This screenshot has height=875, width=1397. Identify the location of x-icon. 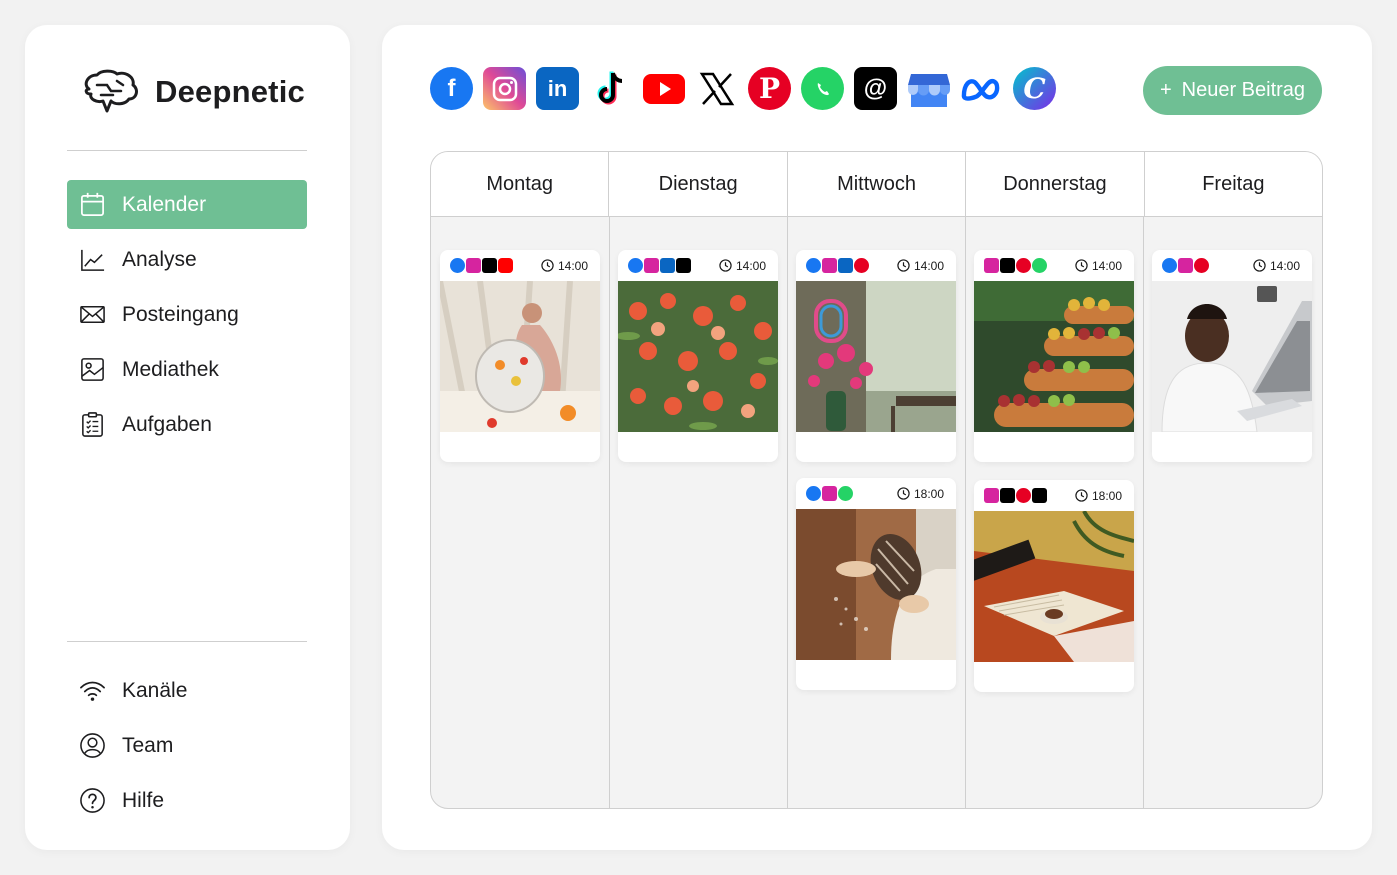
(716, 88).